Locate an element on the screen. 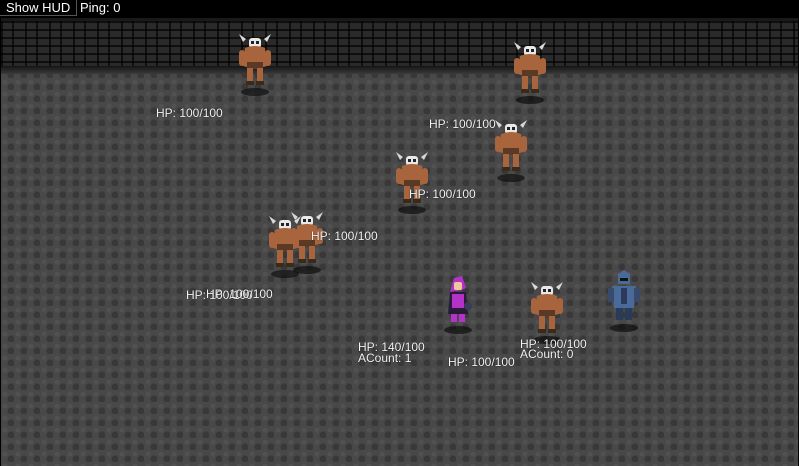 This screenshot has width=799, height=466. player-character is located at coordinates (458, 302).